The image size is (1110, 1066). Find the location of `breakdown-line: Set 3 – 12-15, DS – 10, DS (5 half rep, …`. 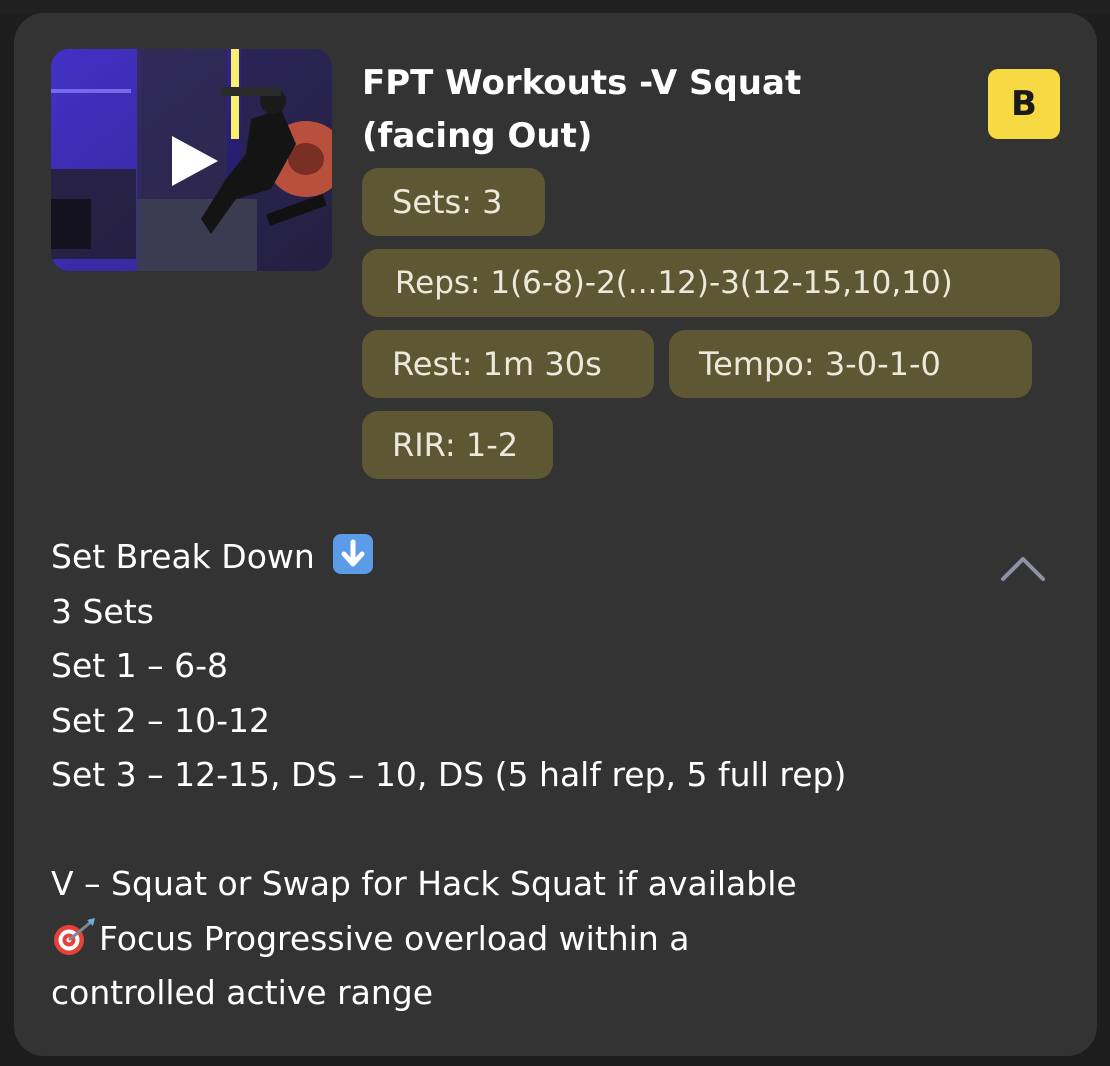

breakdown-line: Set 3 – 12-15, DS – 10, DS (5 half rep, … is located at coordinates (449, 774).